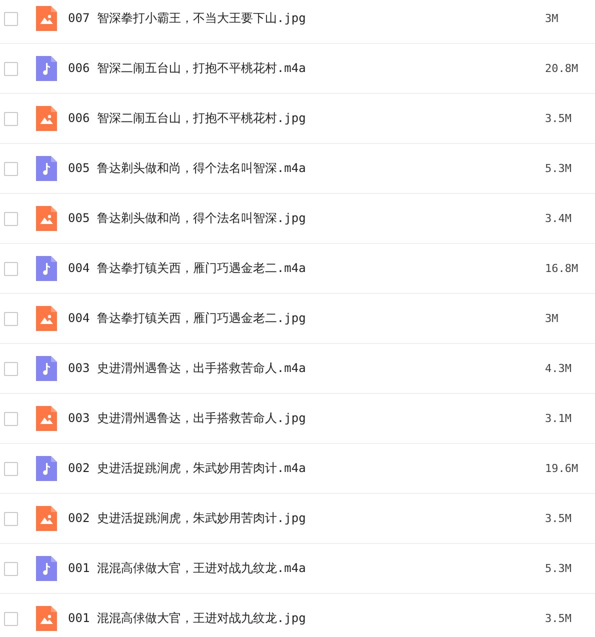  What do you see at coordinates (558, 418) in the screenshot?
I see `file-size: 3.1M` at bounding box center [558, 418].